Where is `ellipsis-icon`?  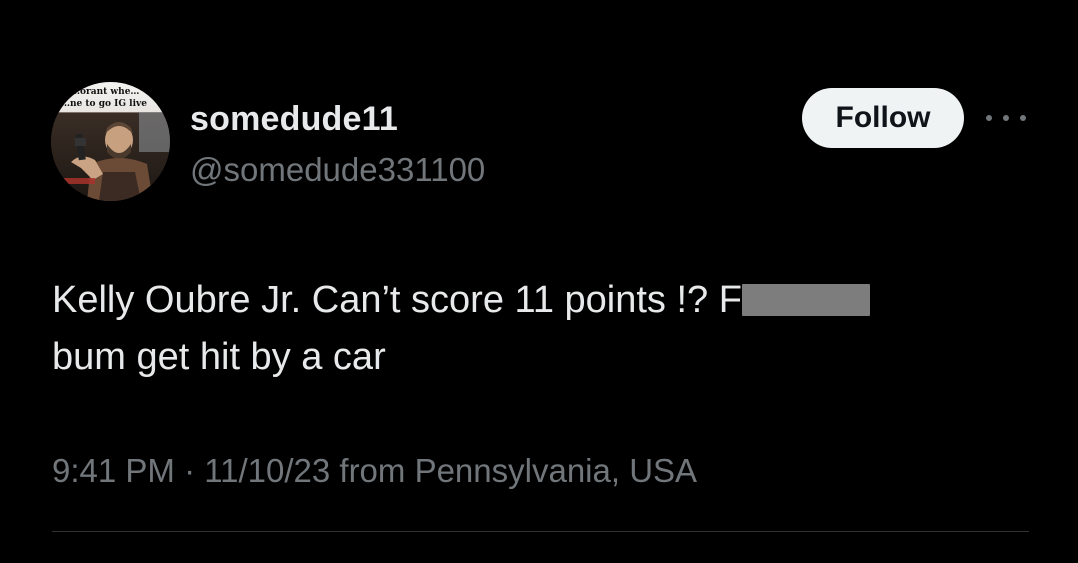
ellipsis-icon is located at coordinates (1006, 118).